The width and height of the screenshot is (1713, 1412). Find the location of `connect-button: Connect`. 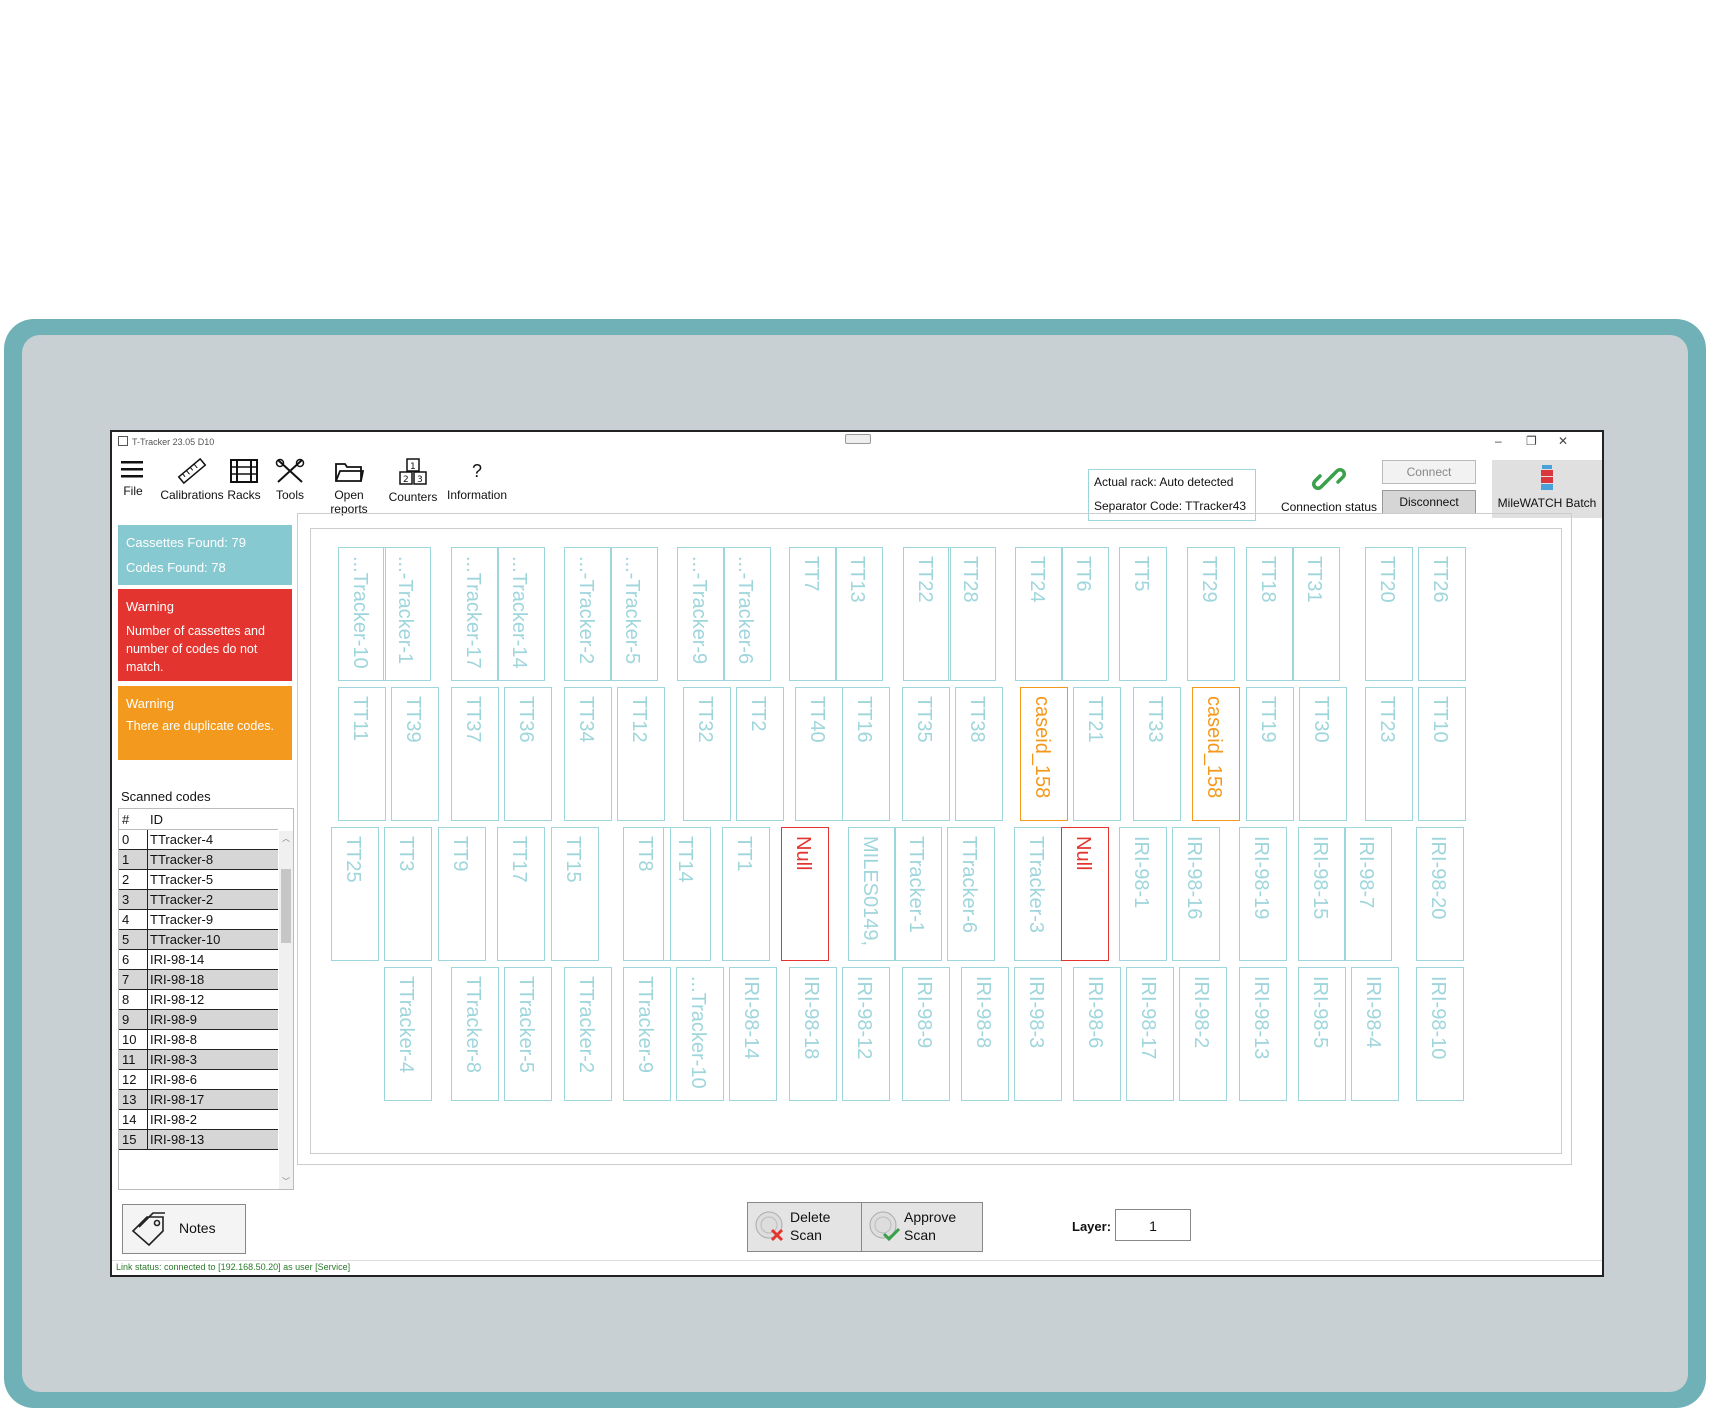

connect-button: Connect is located at coordinates (1429, 472).